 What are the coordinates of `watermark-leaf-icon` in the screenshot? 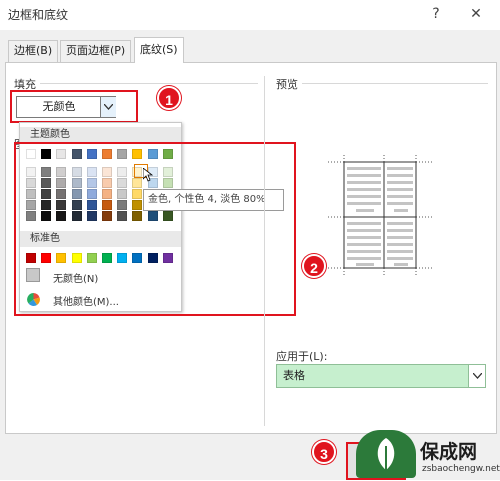 It's located at (386, 454).